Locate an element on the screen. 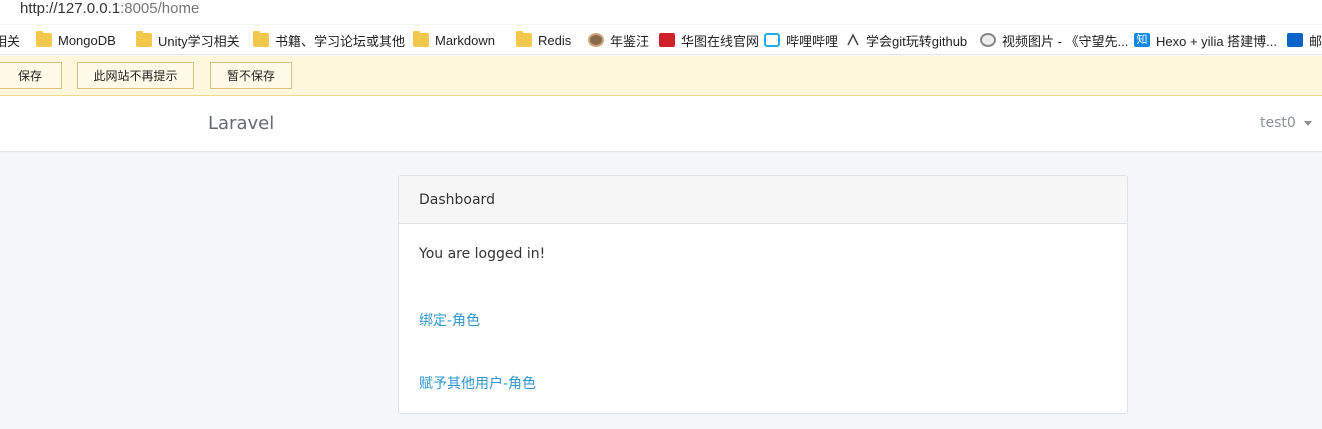 The image size is (1322, 429). bookmark-label: 相关 is located at coordinates (10, 41).